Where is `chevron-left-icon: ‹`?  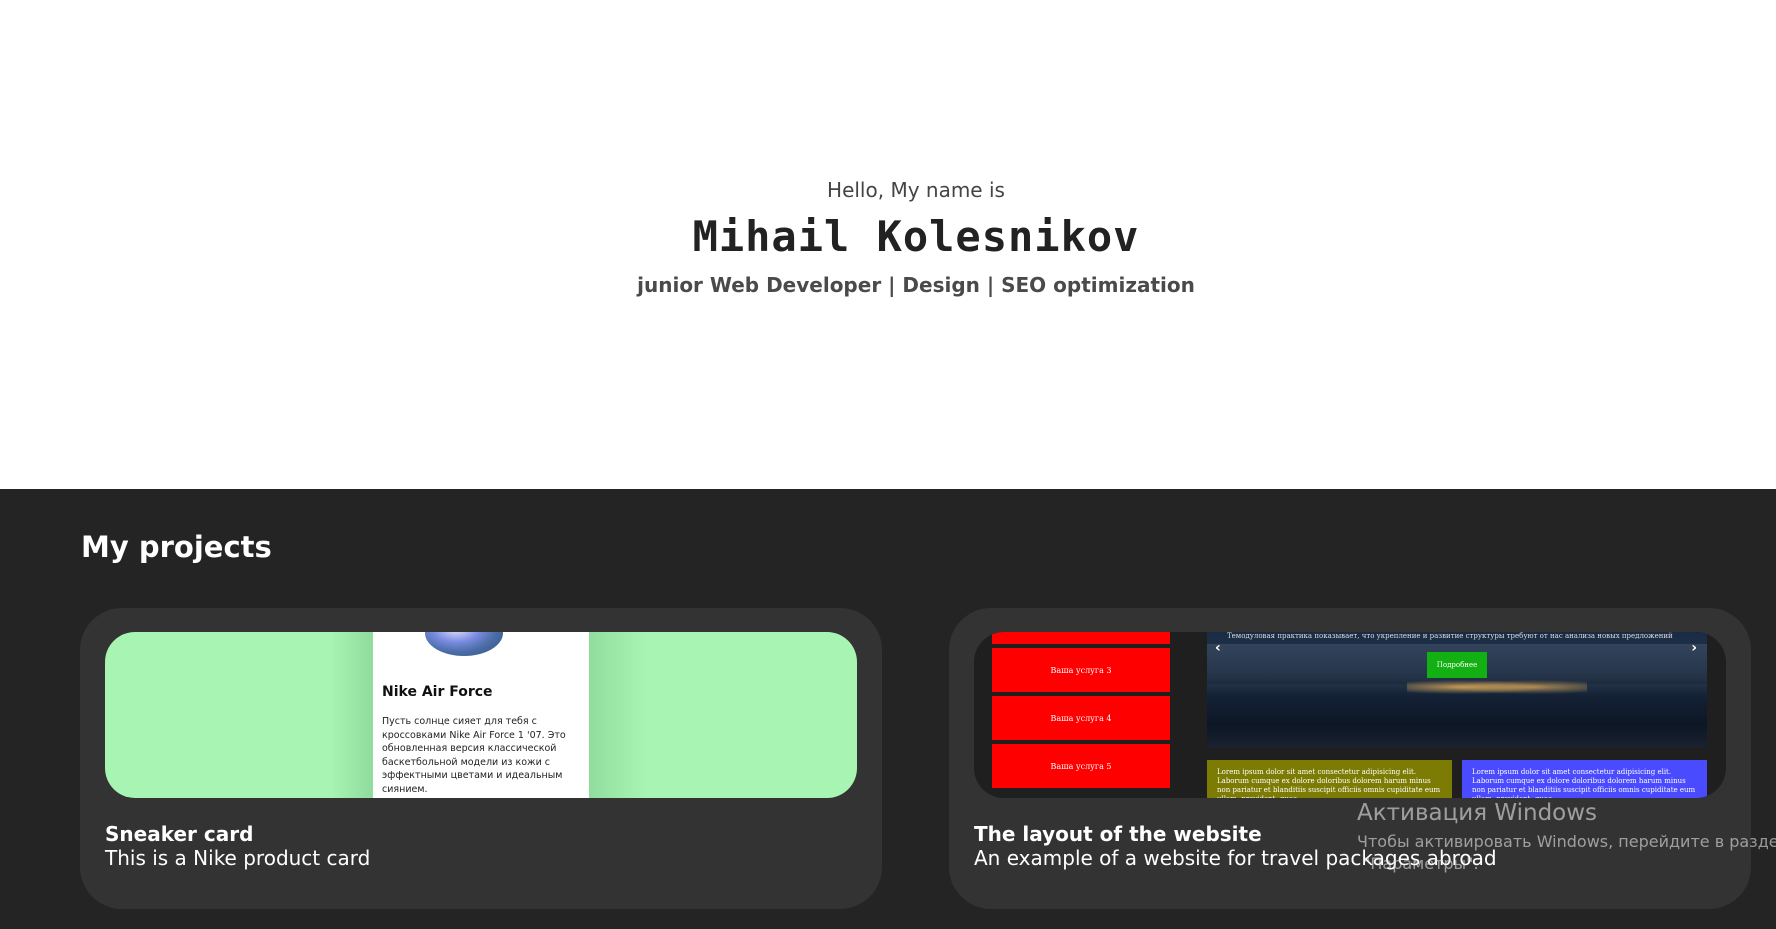
chevron-left-icon: ‹ is located at coordinates (1218, 648).